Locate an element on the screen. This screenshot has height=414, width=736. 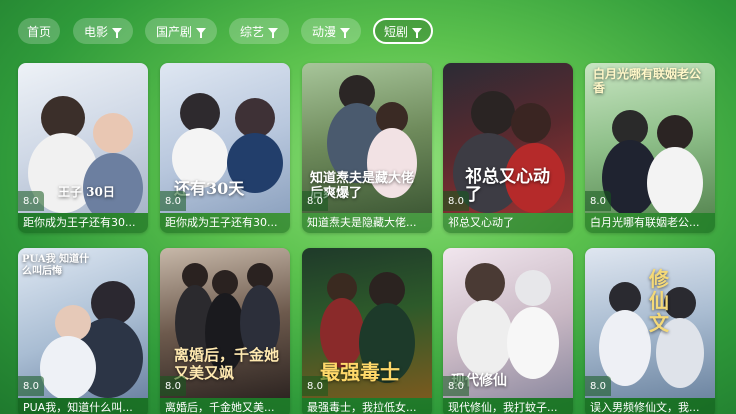
tab-domestic-series: 国产剧 is located at coordinates (181, 31).